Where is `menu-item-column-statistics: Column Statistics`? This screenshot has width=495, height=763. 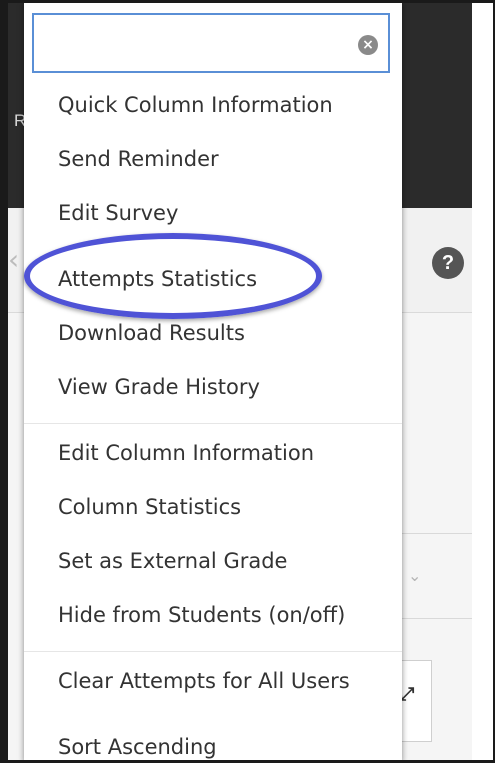
menu-item-column-statistics: Column Statistics is located at coordinates (149, 507).